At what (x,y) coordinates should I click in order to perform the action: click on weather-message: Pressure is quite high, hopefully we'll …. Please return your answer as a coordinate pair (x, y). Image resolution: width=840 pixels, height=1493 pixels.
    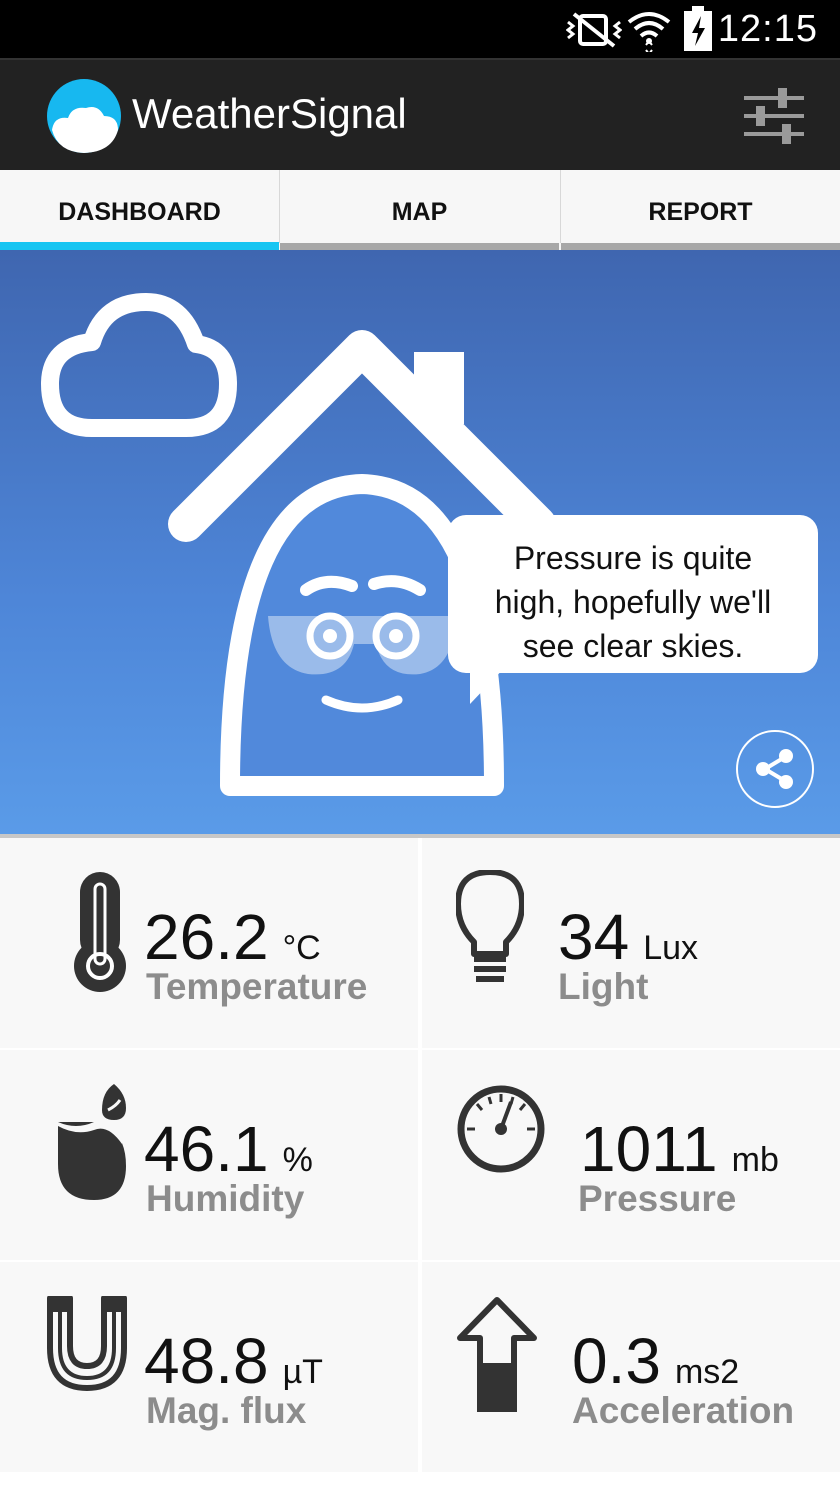
    Looking at the image, I should click on (633, 602).